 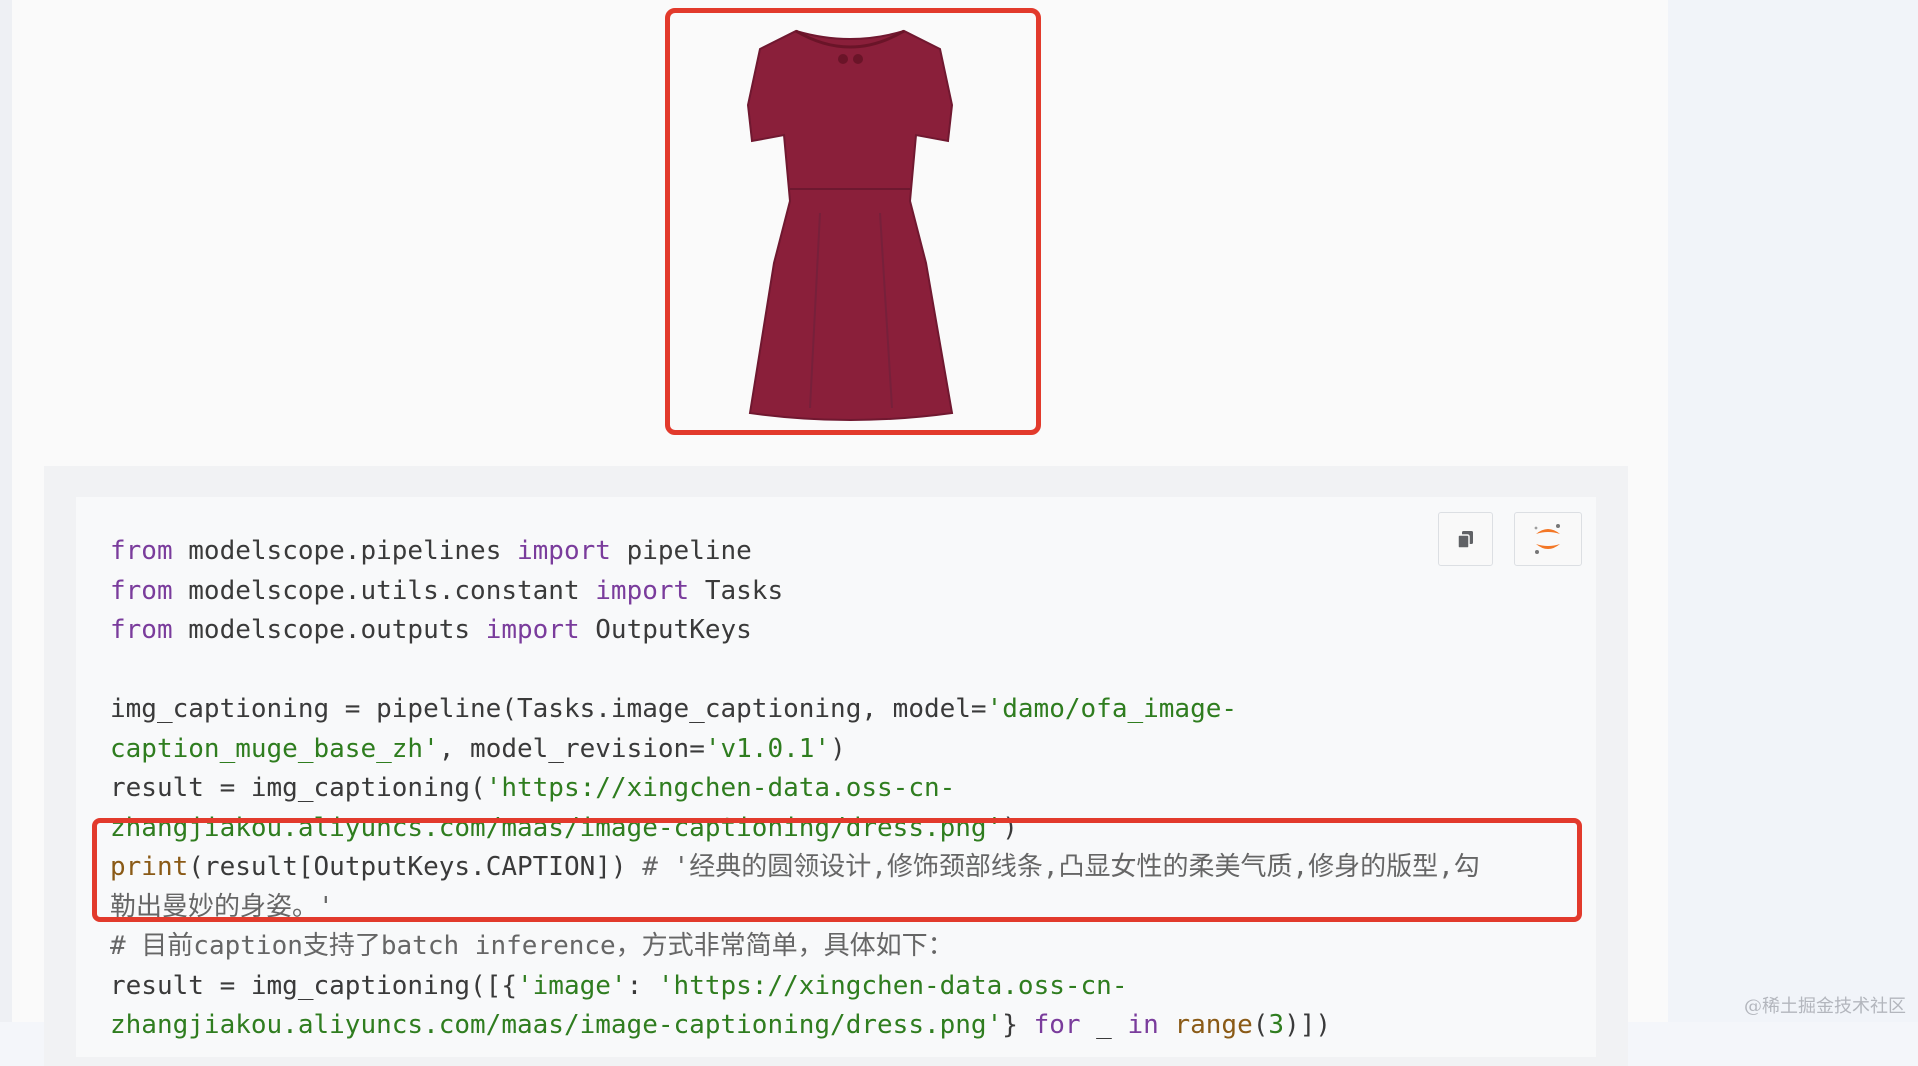 I want to click on code-token: result = img_captioning([{, so click(x=313, y=985).